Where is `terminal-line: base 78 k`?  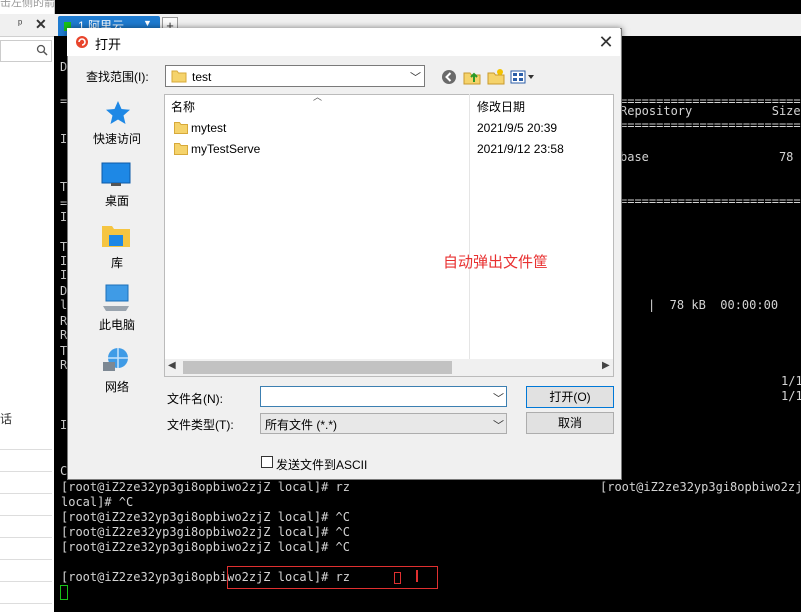 terminal-line: base 78 k is located at coordinates (710, 157).